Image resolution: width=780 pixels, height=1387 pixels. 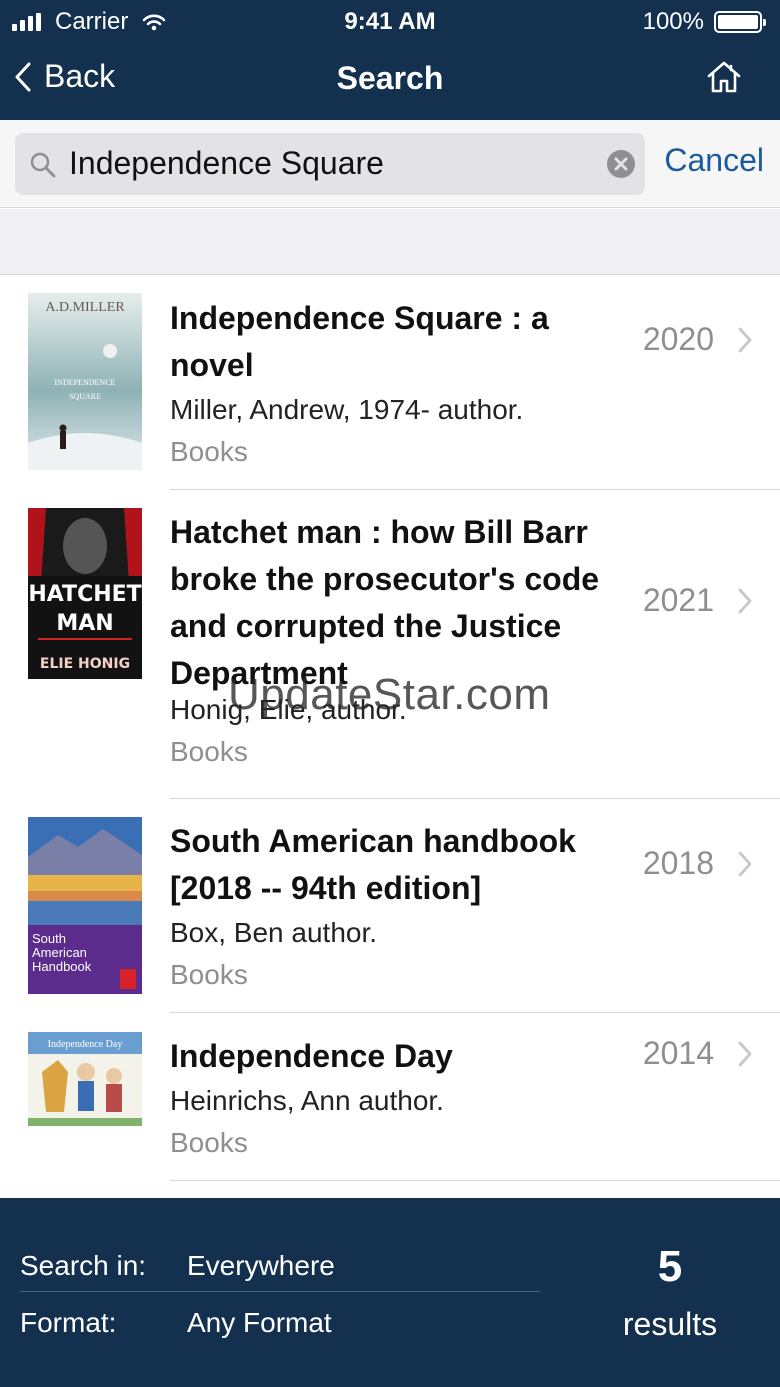 I want to click on search-in-label: Search in:, so click(x=83, y=1265).